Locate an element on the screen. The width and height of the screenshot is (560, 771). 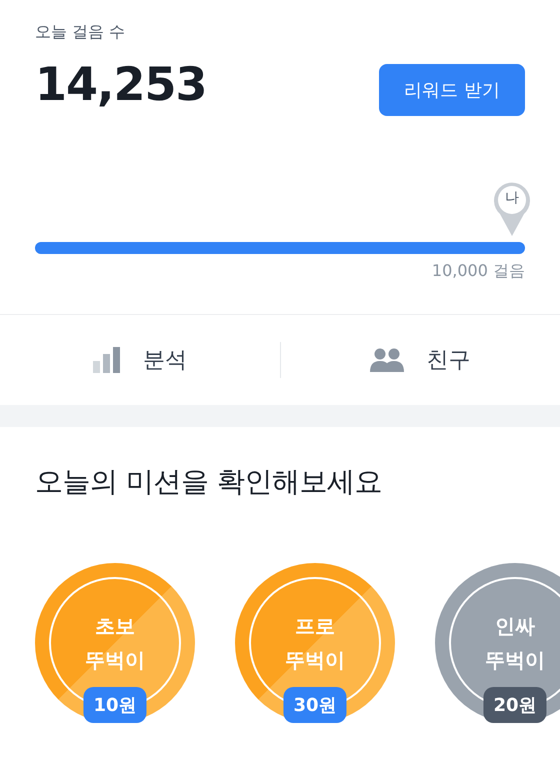
mission-name: 초보 뚜벅이 is located at coordinates (115, 643).